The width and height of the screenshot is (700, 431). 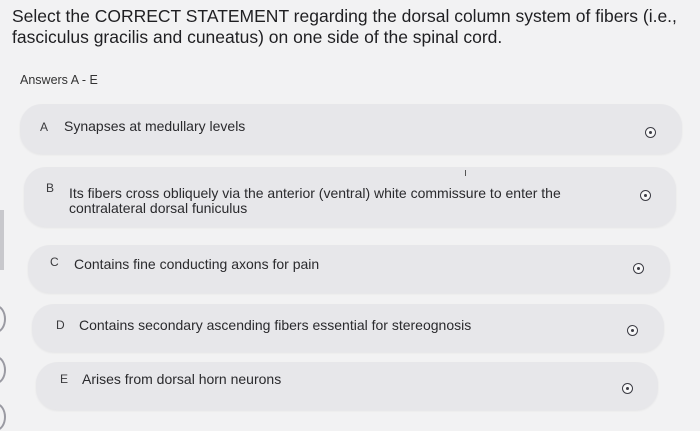 I want to click on option-letter: C, so click(x=54, y=262).